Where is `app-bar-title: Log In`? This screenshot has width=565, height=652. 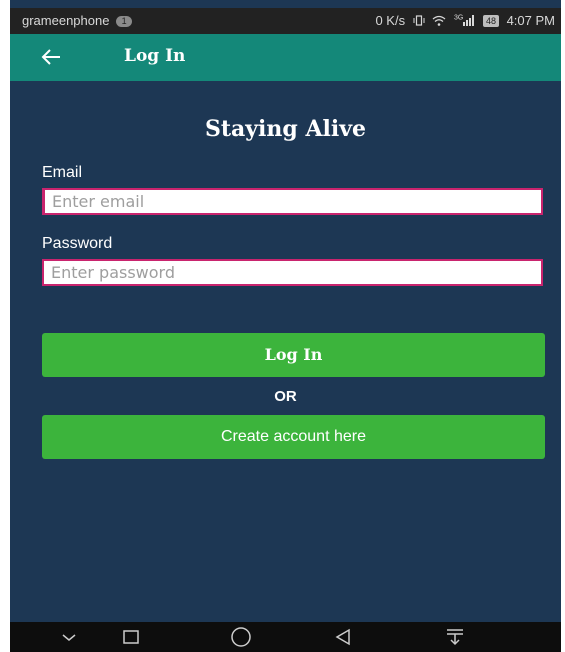
app-bar-title: Log In is located at coordinates (155, 56).